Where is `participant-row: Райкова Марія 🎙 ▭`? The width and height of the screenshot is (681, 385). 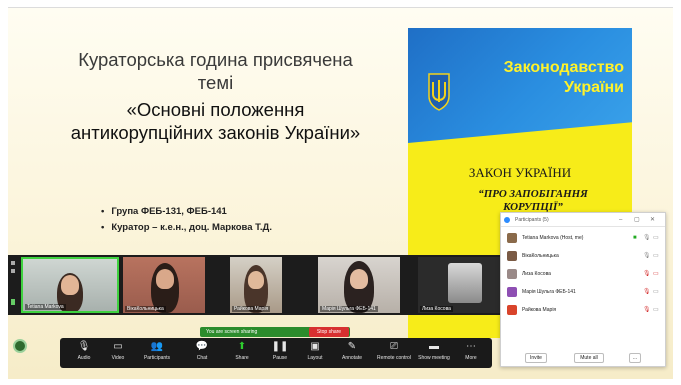
participant-row: Райкова Марія 🎙 ▭ is located at coordinates (584, 310).